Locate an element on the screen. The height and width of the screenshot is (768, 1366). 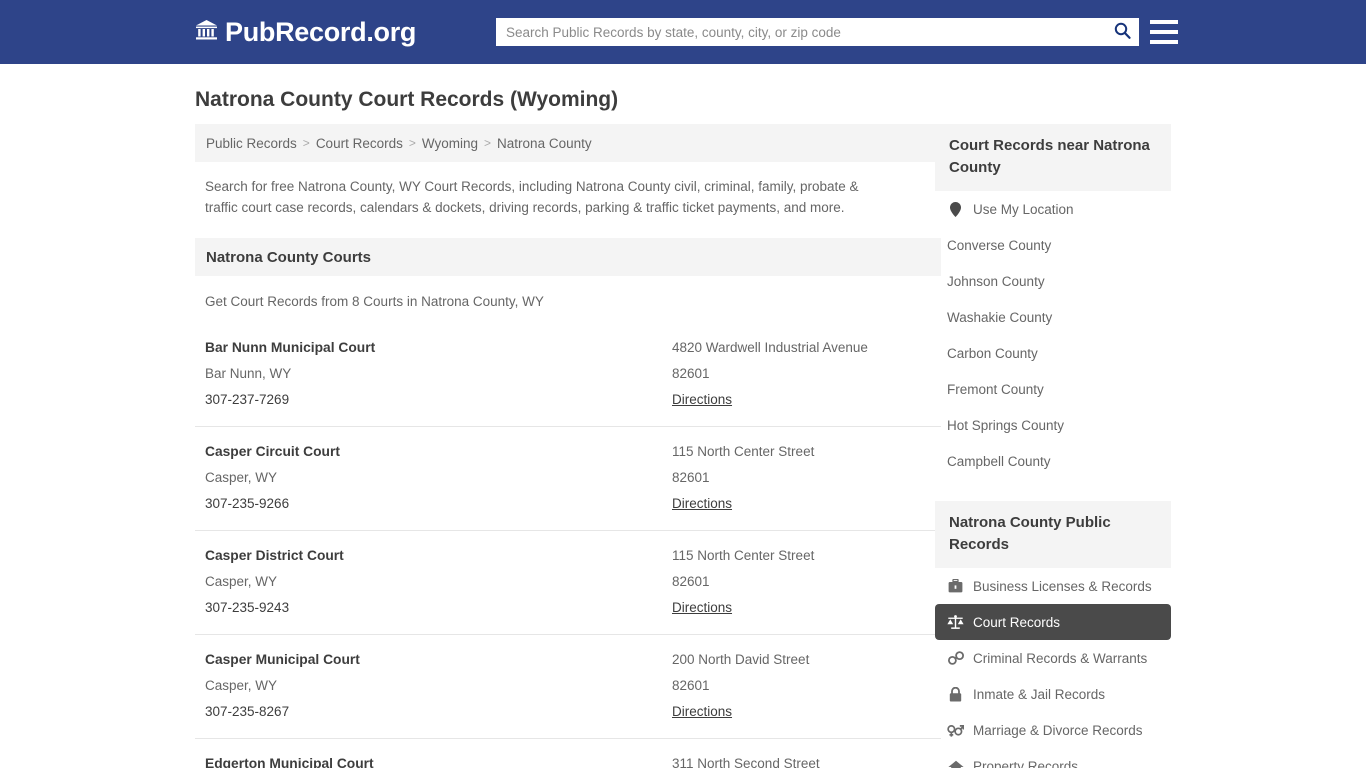
list-item: Washakie County is located at coordinates (1053, 317).